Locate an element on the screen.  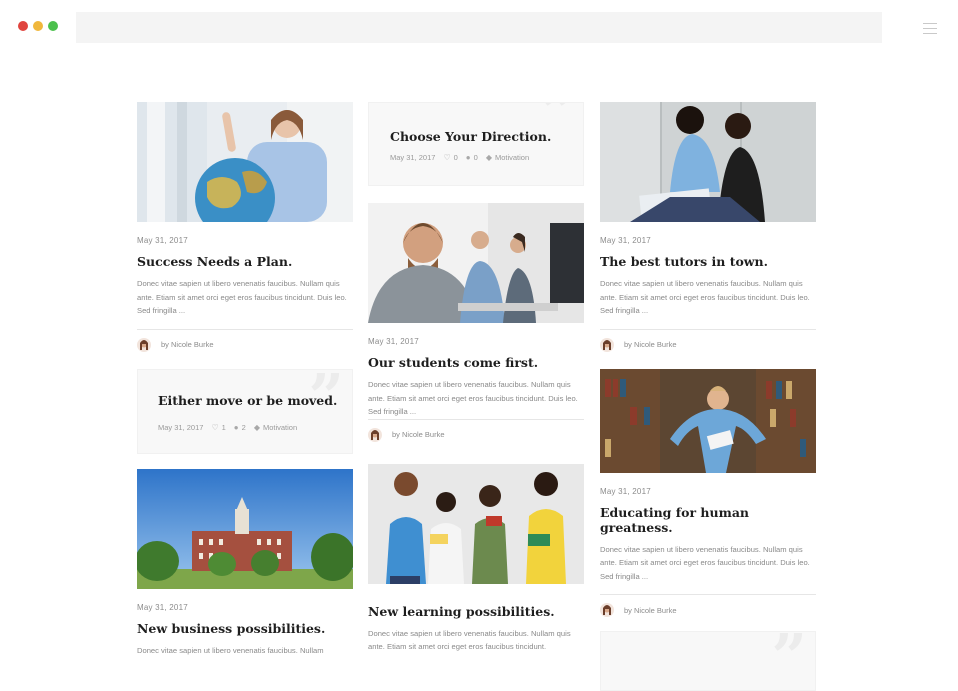
comment-count: 0 is located at coordinates (475, 157).